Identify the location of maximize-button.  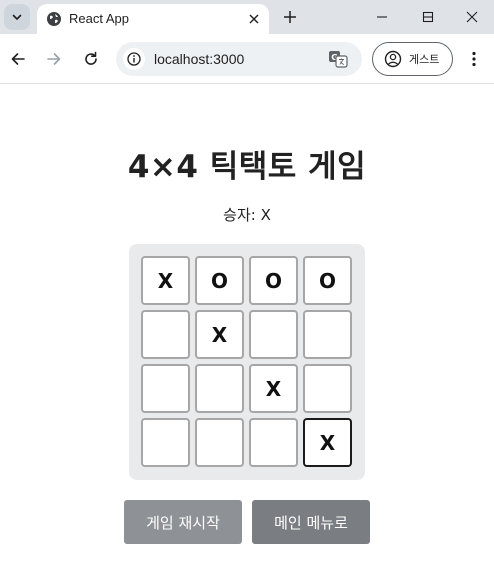
(428, 17).